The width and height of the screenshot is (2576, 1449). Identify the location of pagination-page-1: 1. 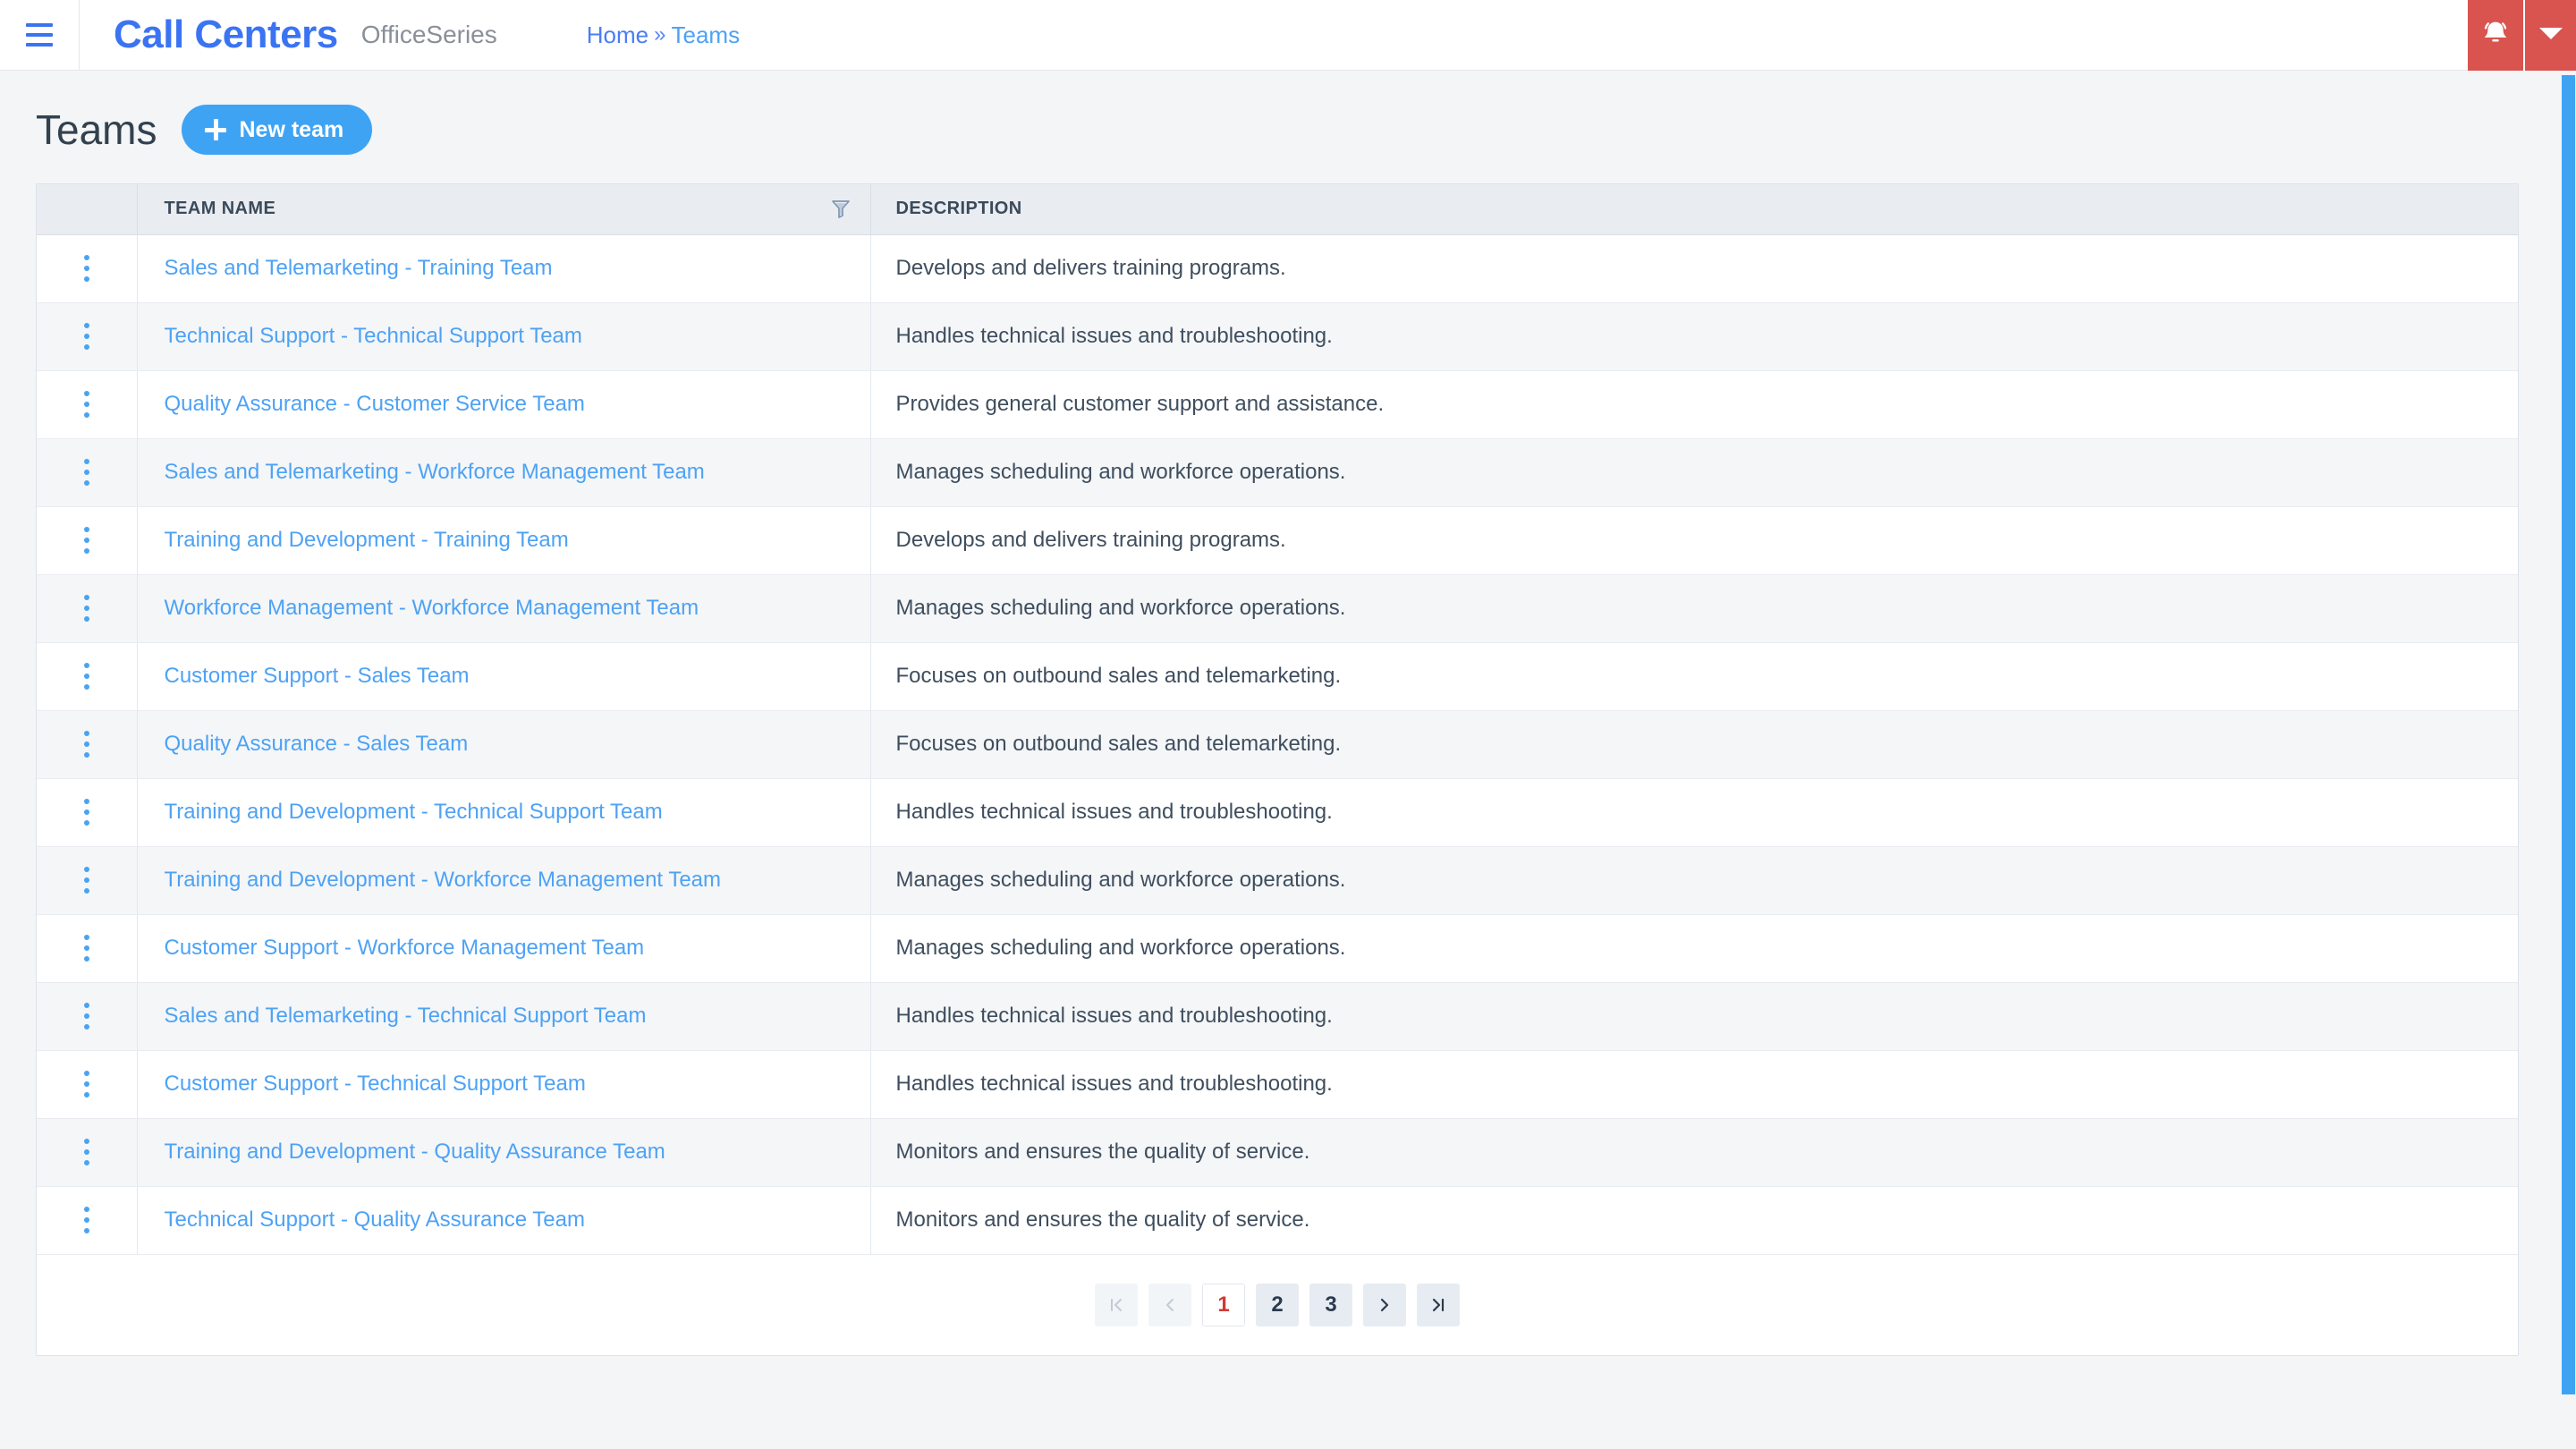
(1223, 1304).